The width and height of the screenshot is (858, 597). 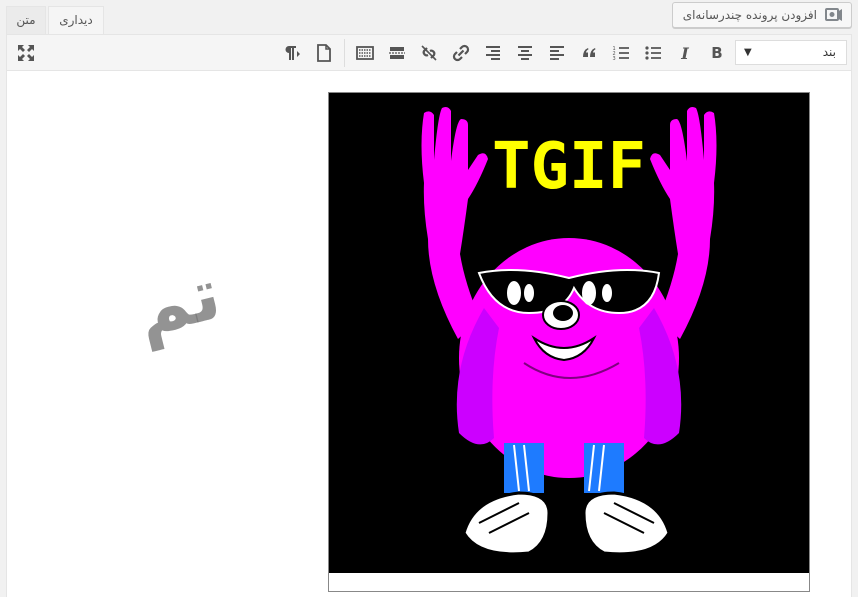 What do you see at coordinates (717, 53) in the screenshot?
I see `bold-button: B` at bounding box center [717, 53].